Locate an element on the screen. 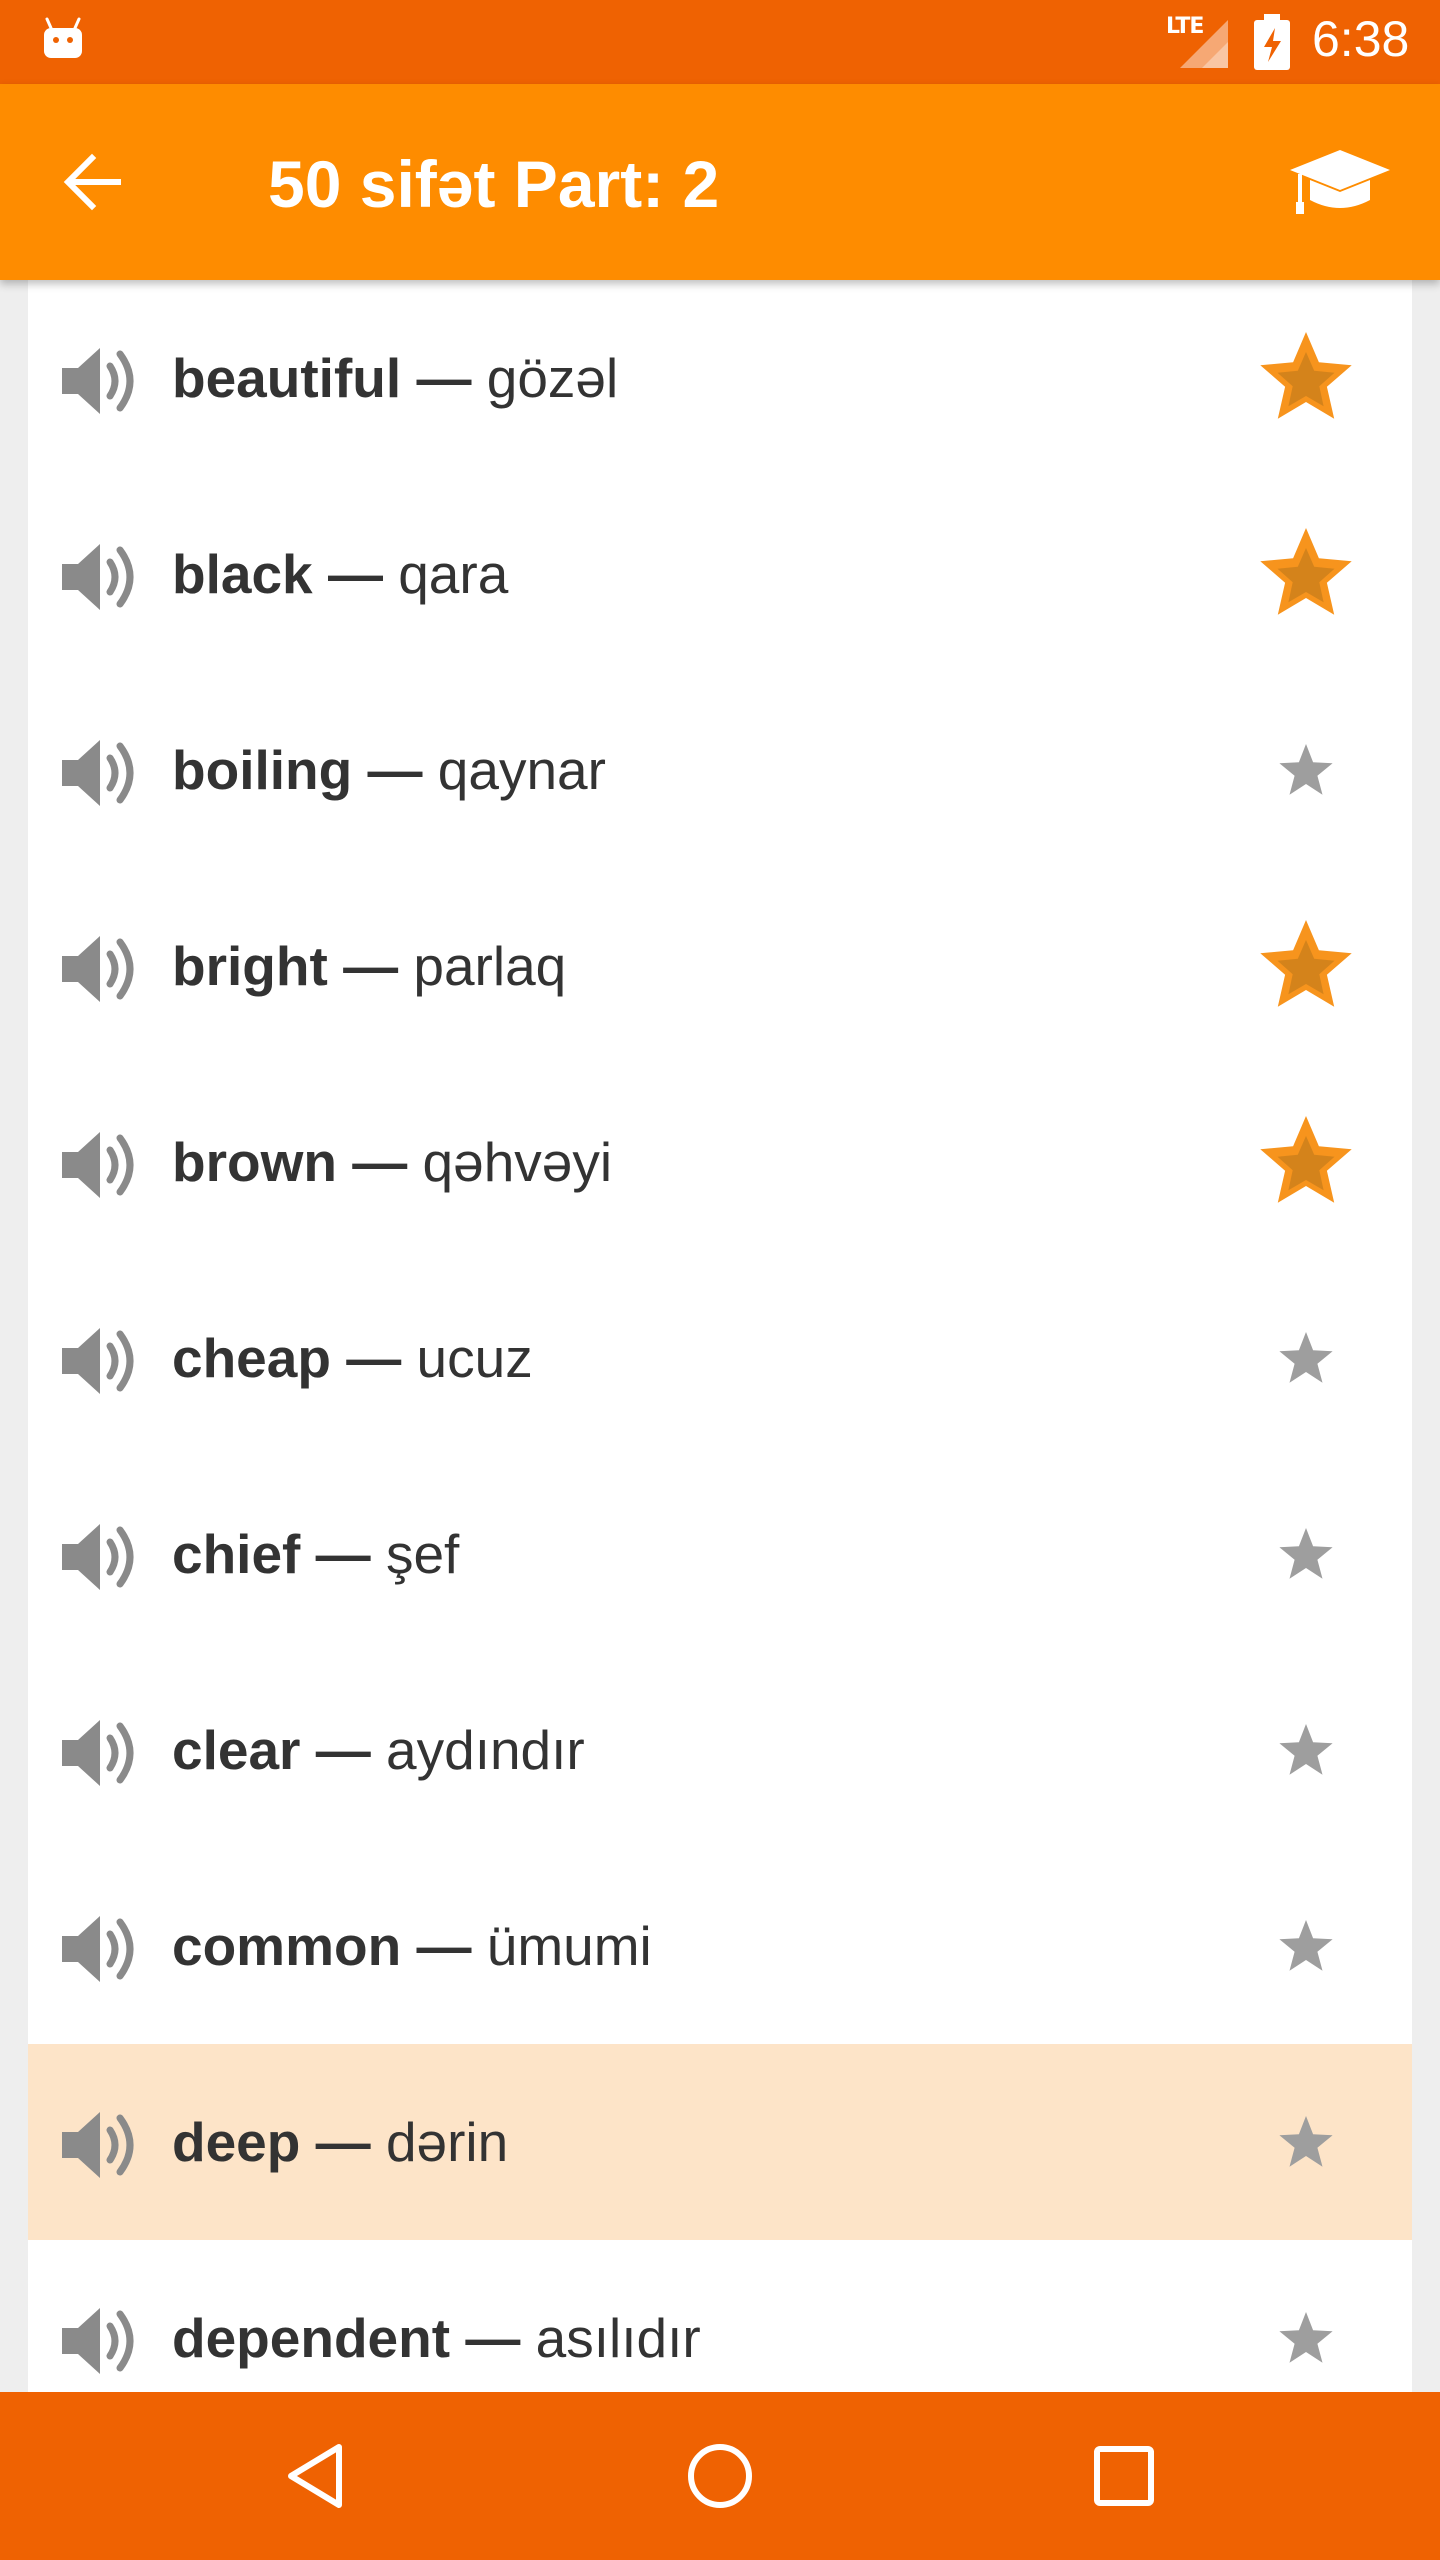 This screenshot has height=2560, width=1440. word-text: cheap — ucuz is located at coordinates (352, 1358).